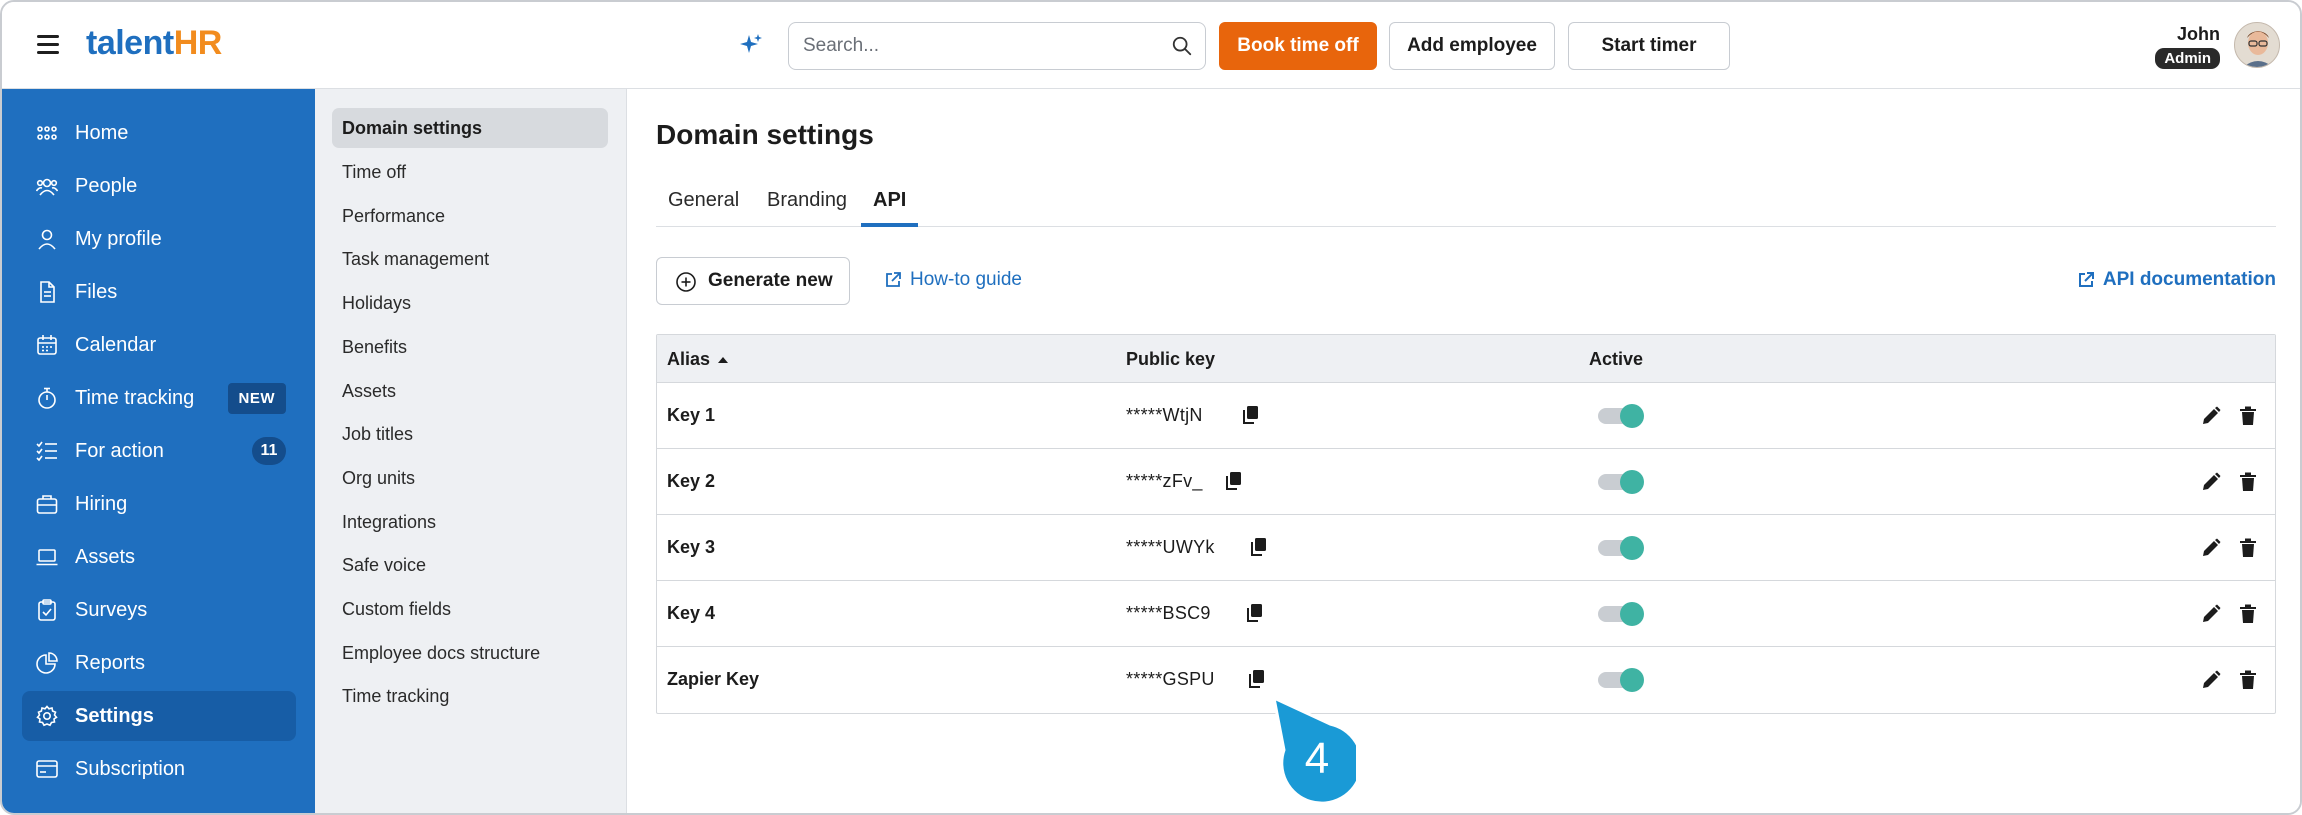 The width and height of the screenshot is (2302, 815). Describe the element at coordinates (2187, 58) in the screenshot. I see `user-role-badge: Admin` at that location.